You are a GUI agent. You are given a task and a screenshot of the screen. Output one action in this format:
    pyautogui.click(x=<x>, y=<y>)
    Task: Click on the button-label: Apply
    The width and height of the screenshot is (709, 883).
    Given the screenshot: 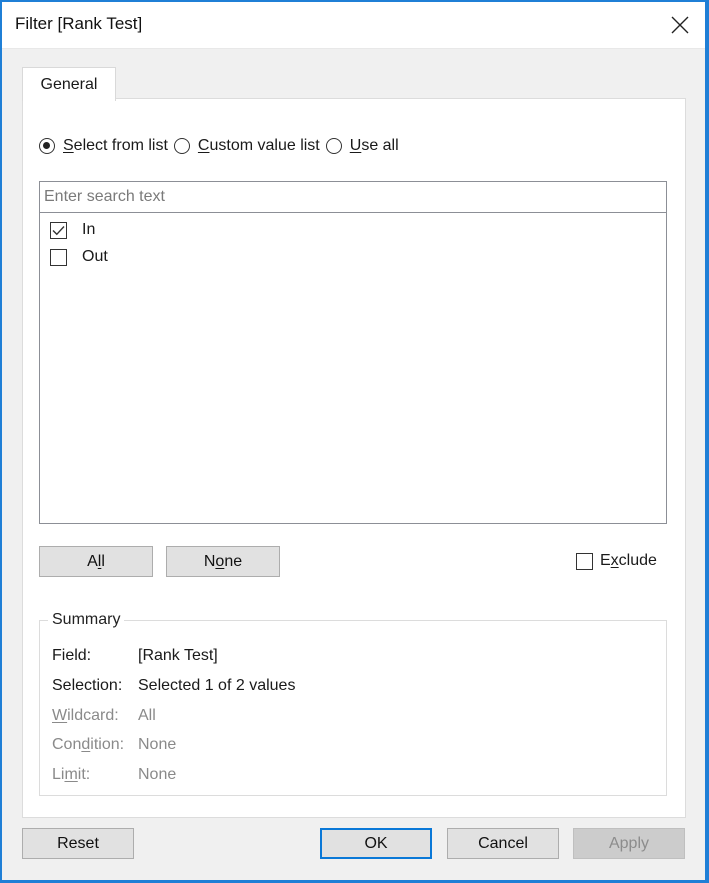 What is the action you would take?
    pyautogui.click(x=629, y=843)
    